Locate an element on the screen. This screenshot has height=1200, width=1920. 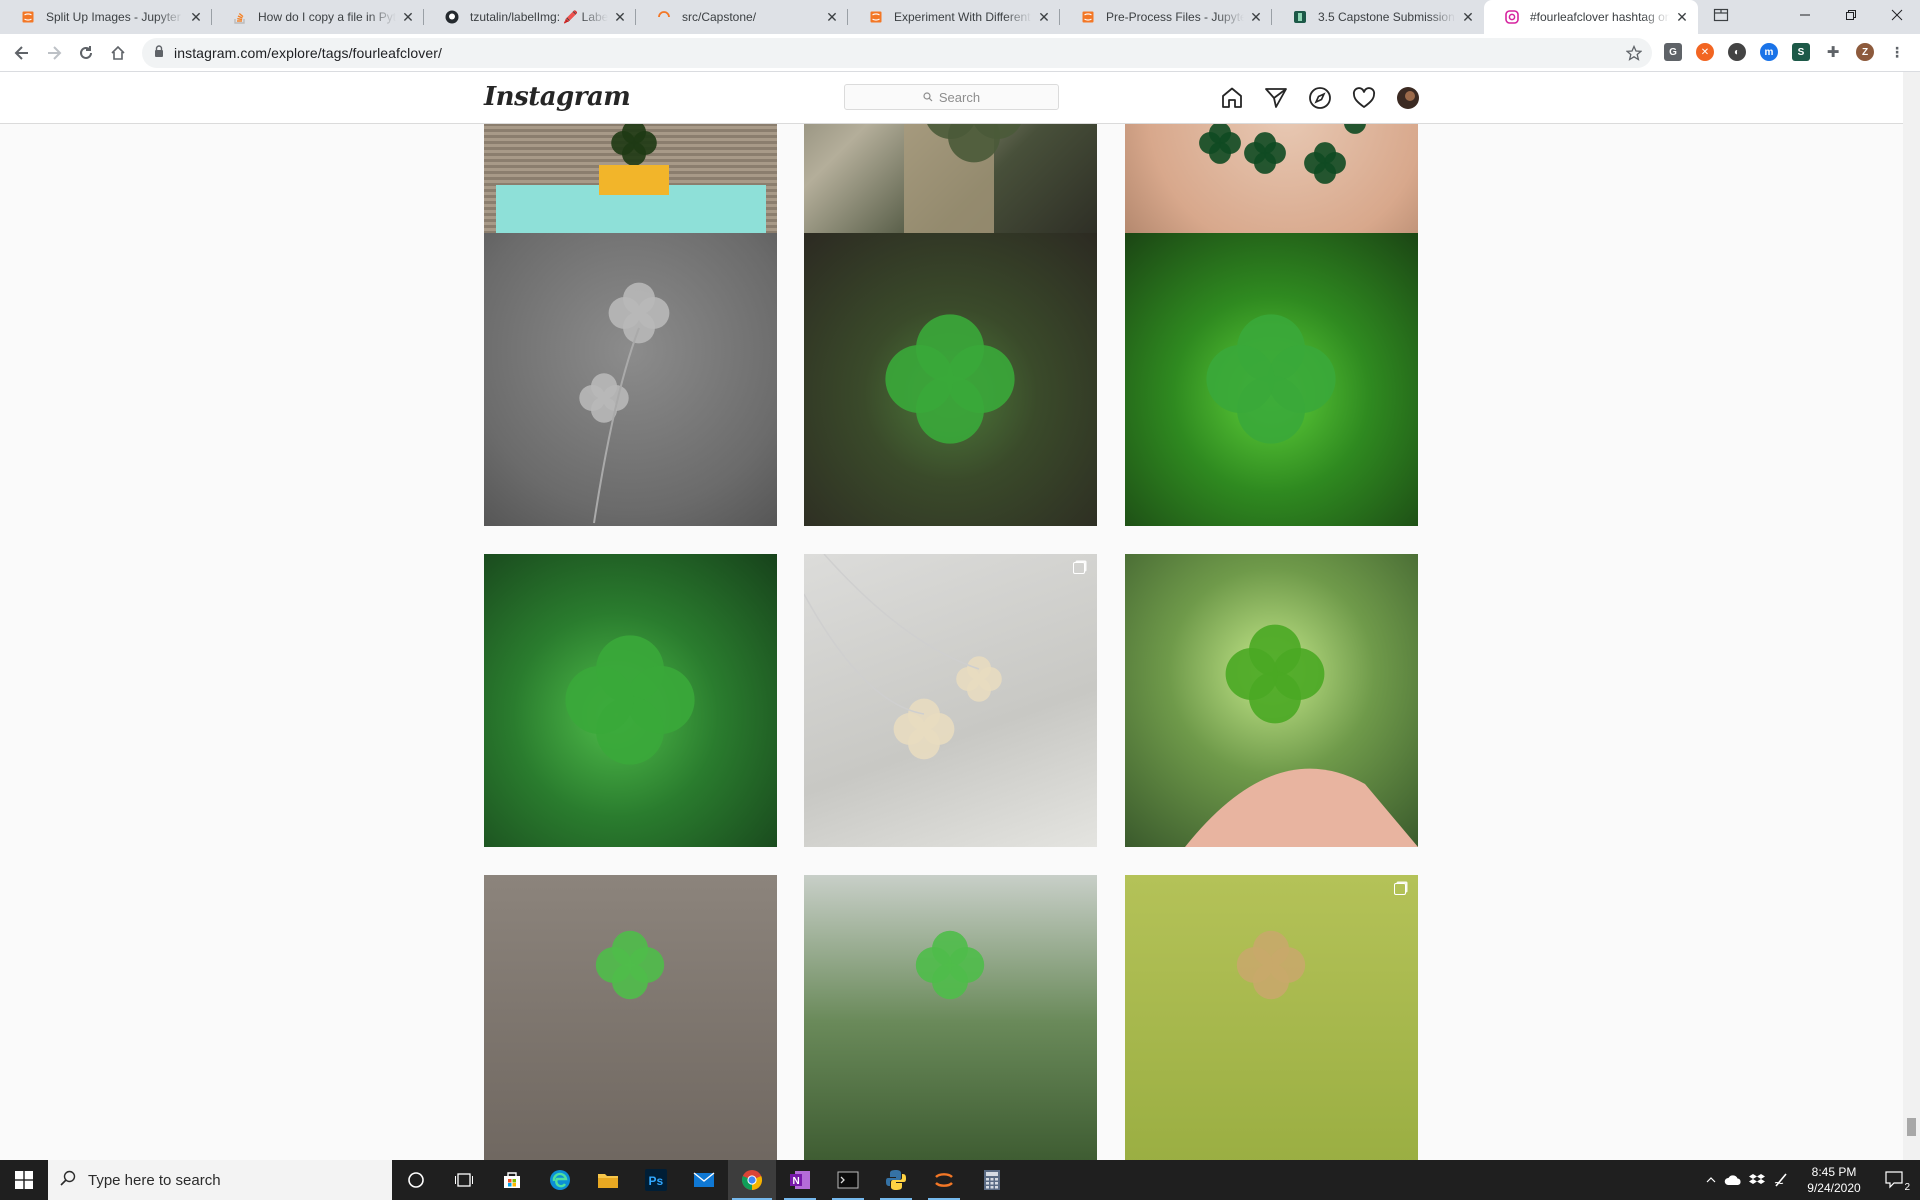
loading-icon is located at coordinates (664, 17).